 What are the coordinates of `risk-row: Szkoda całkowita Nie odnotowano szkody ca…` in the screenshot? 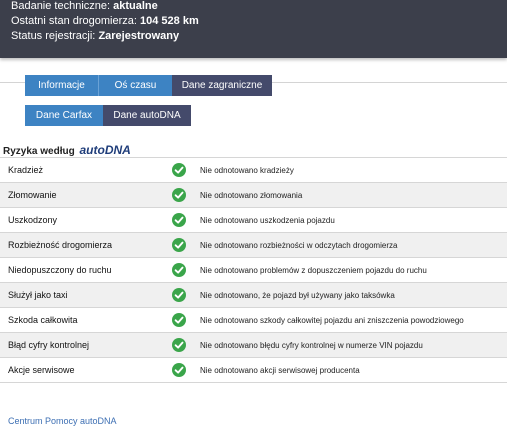 It's located at (253, 320).